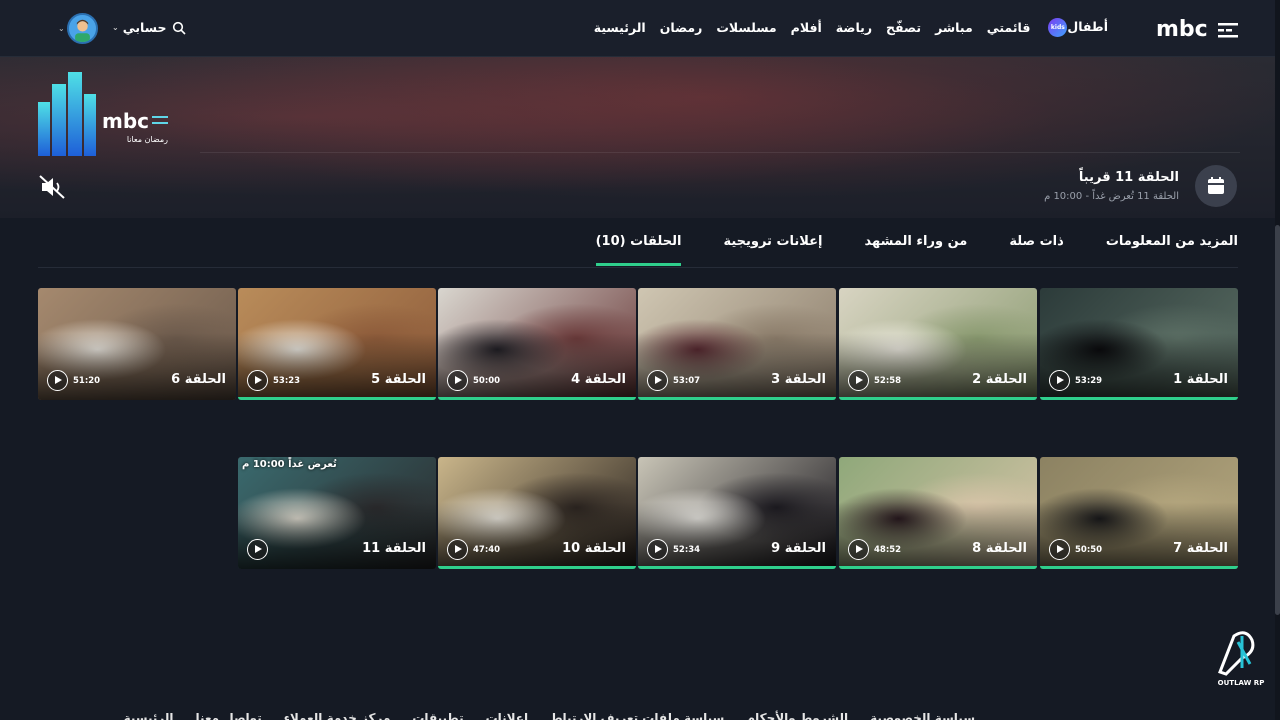 Image resolution: width=1280 pixels, height=720 pixels. Describe the element at coordinates (1036, 250) in the screenshot. I see `tab: ذات صلة` at that location.